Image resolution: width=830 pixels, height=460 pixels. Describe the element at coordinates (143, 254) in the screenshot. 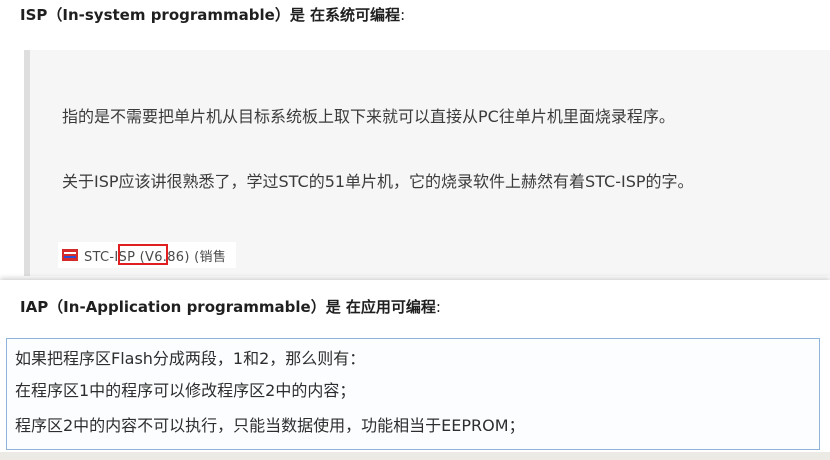

I see `isp-highlight-box` at that location.